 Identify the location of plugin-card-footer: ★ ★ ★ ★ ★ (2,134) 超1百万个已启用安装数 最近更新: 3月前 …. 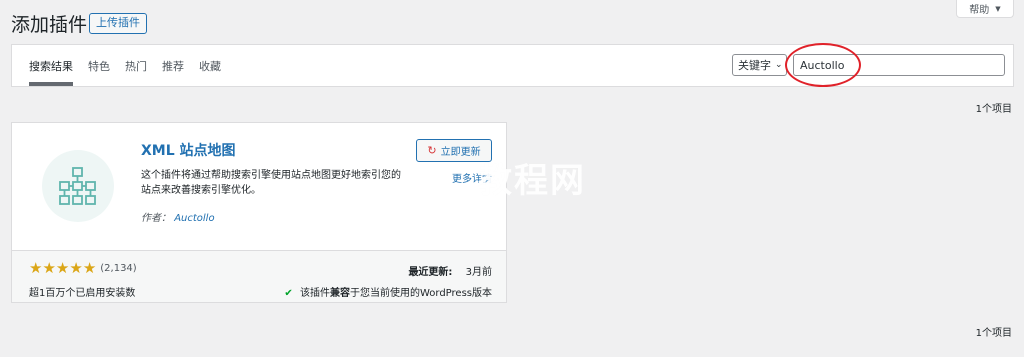
(259, 276).